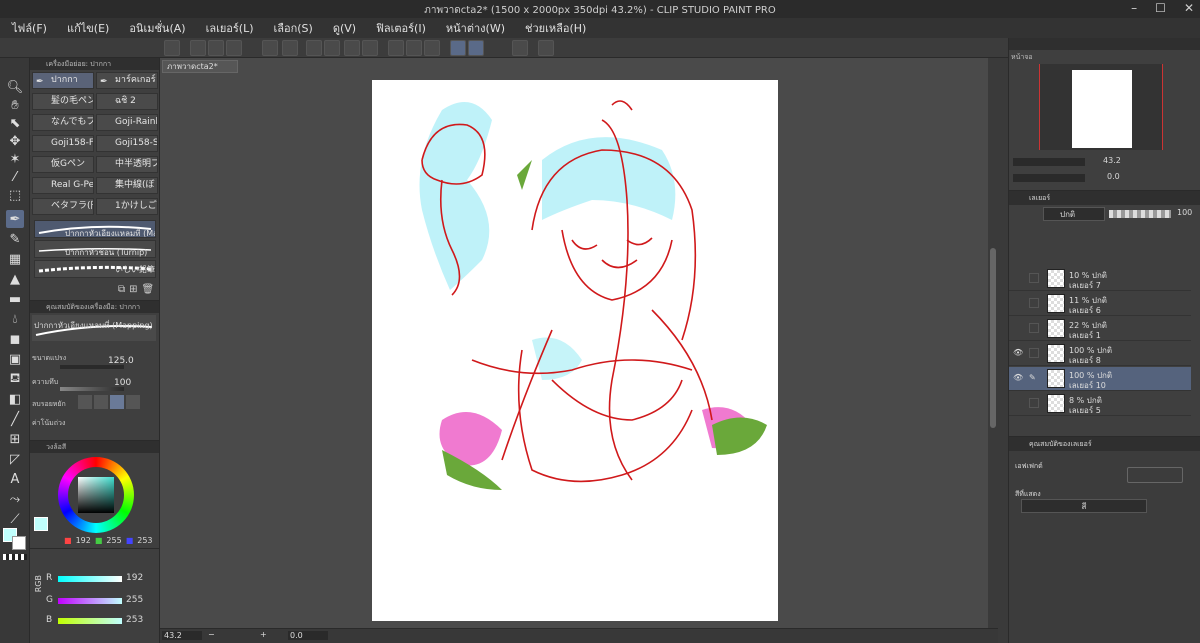  I want to click on document-tab: ภาพวาดcta2*, so click(200, 66).